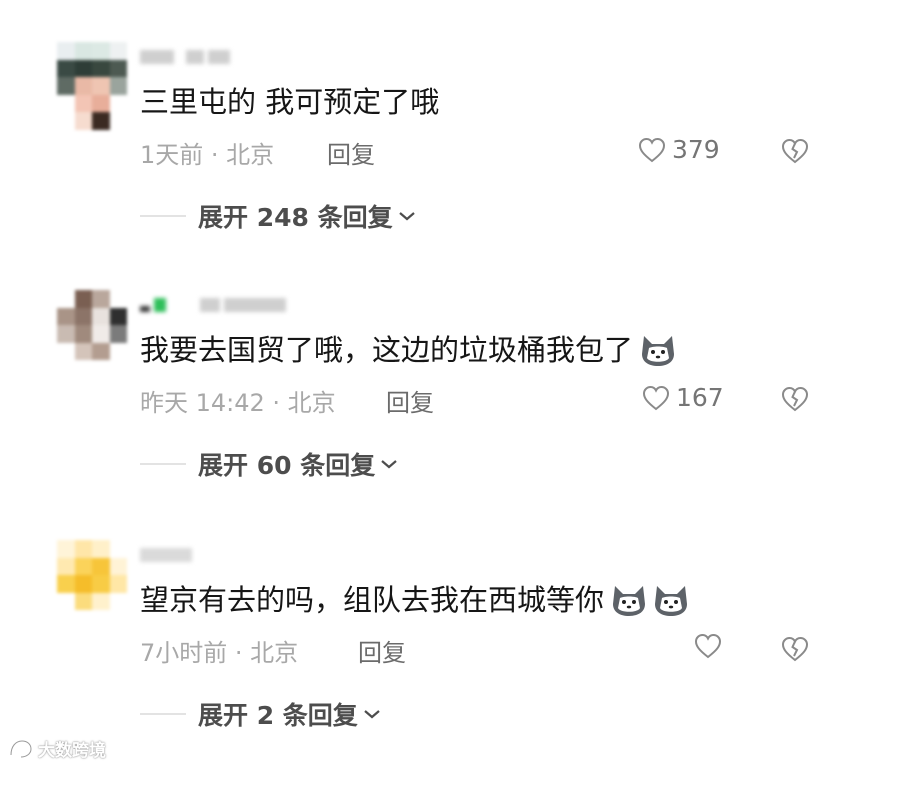  I want to click on comment-meta: 7小时前 · 北京, so click(219, 653).